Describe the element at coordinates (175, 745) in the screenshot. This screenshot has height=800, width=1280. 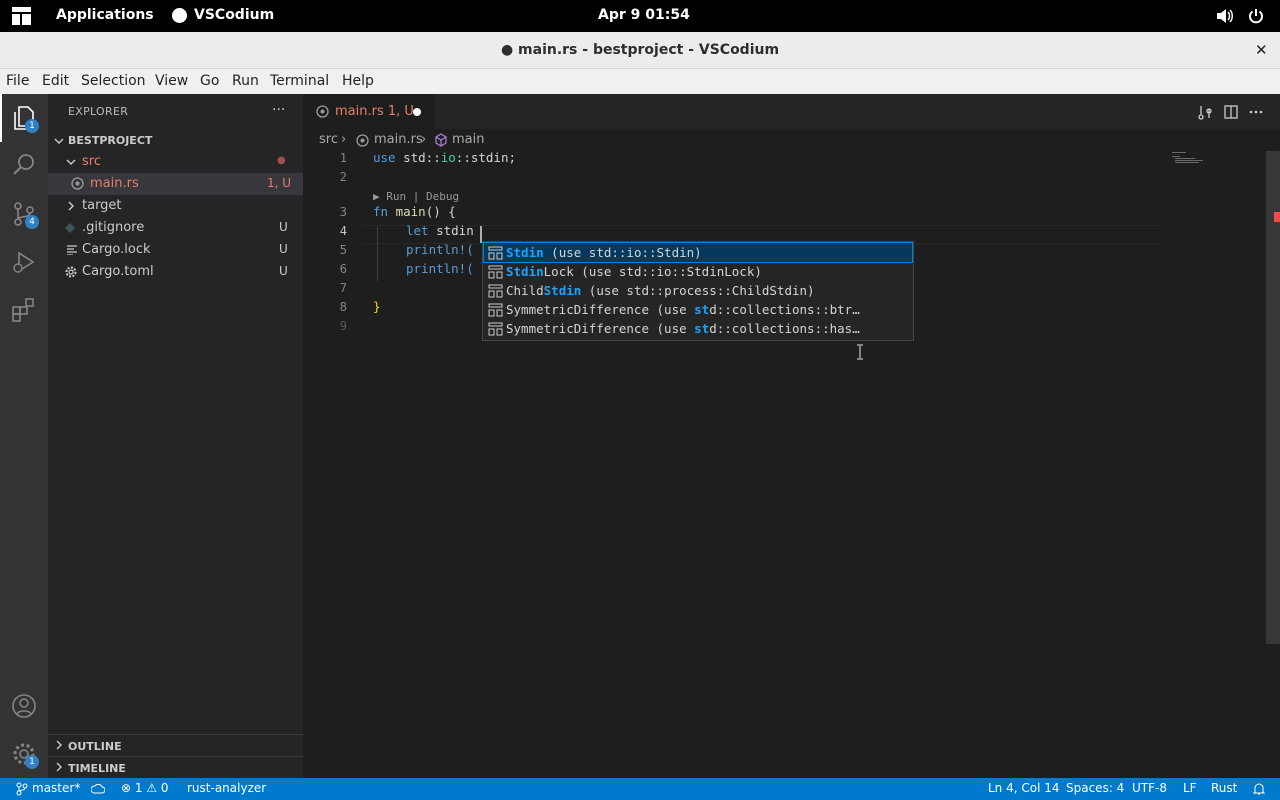
I see `outline-section-header: OUTLINE` at that location.